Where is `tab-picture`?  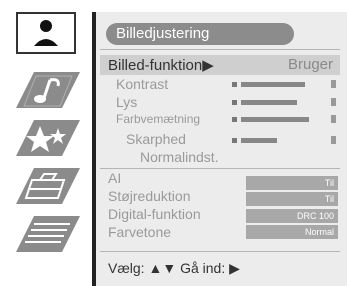 tab-picture is located at coordinates (46, 33).